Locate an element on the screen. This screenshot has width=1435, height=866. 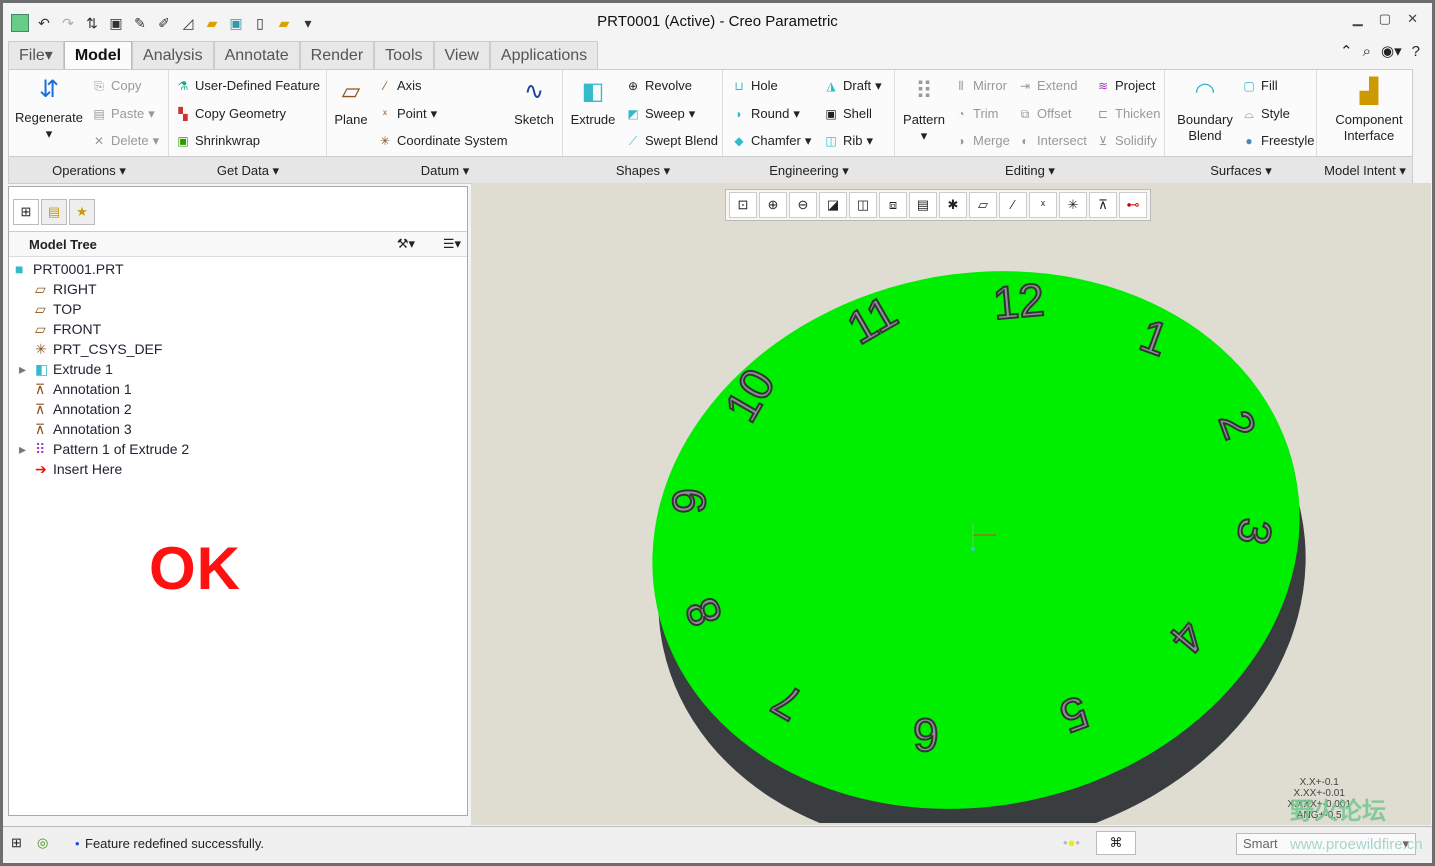
tab-model: Model is located at coordinates (98, 55).